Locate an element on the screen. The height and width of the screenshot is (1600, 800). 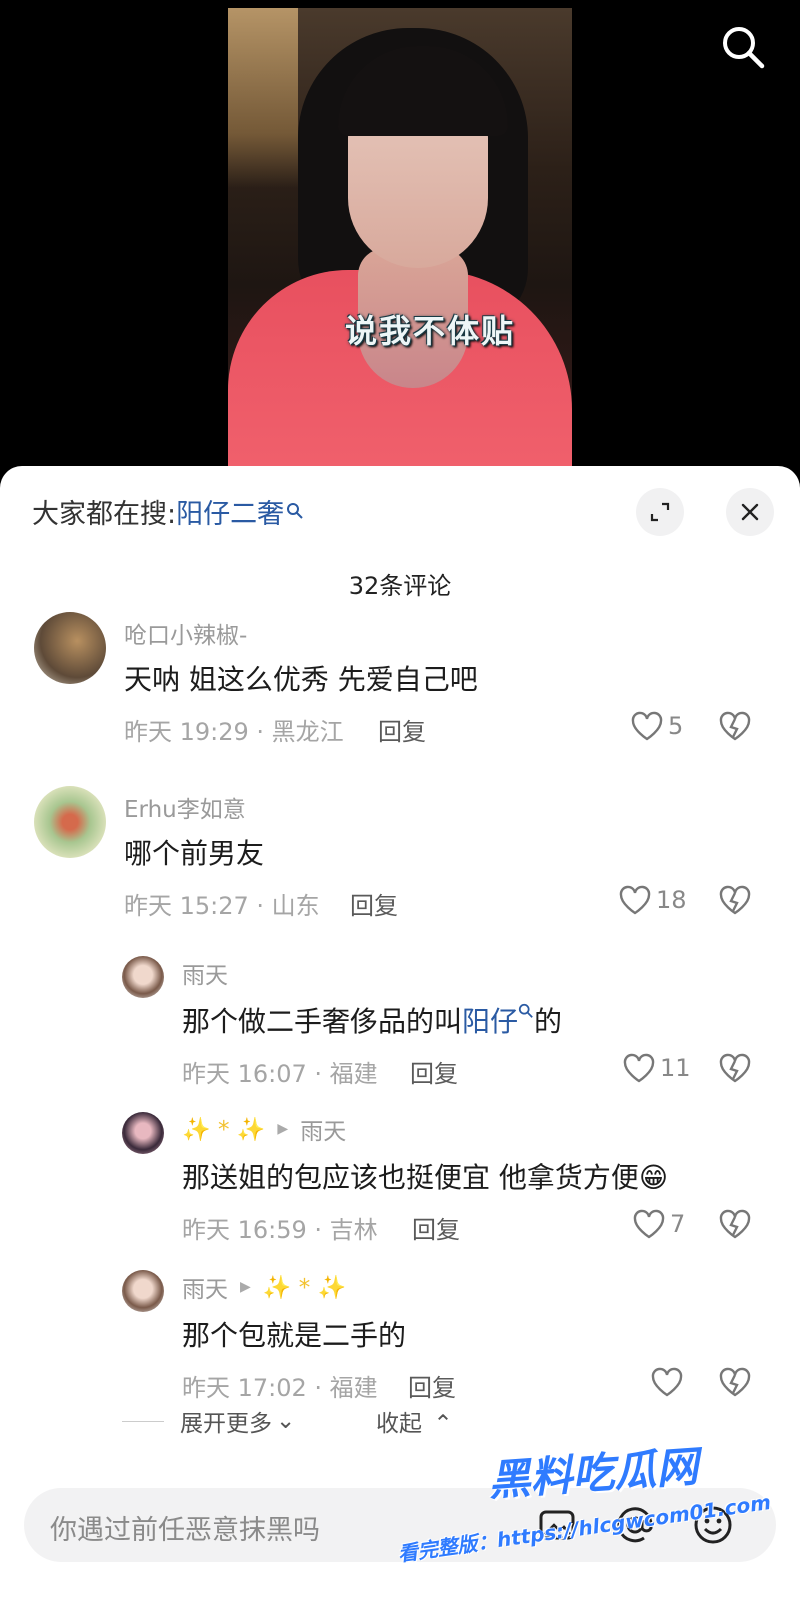
expand-more-label: 展开更多 is located at coordinates (226, 1424).